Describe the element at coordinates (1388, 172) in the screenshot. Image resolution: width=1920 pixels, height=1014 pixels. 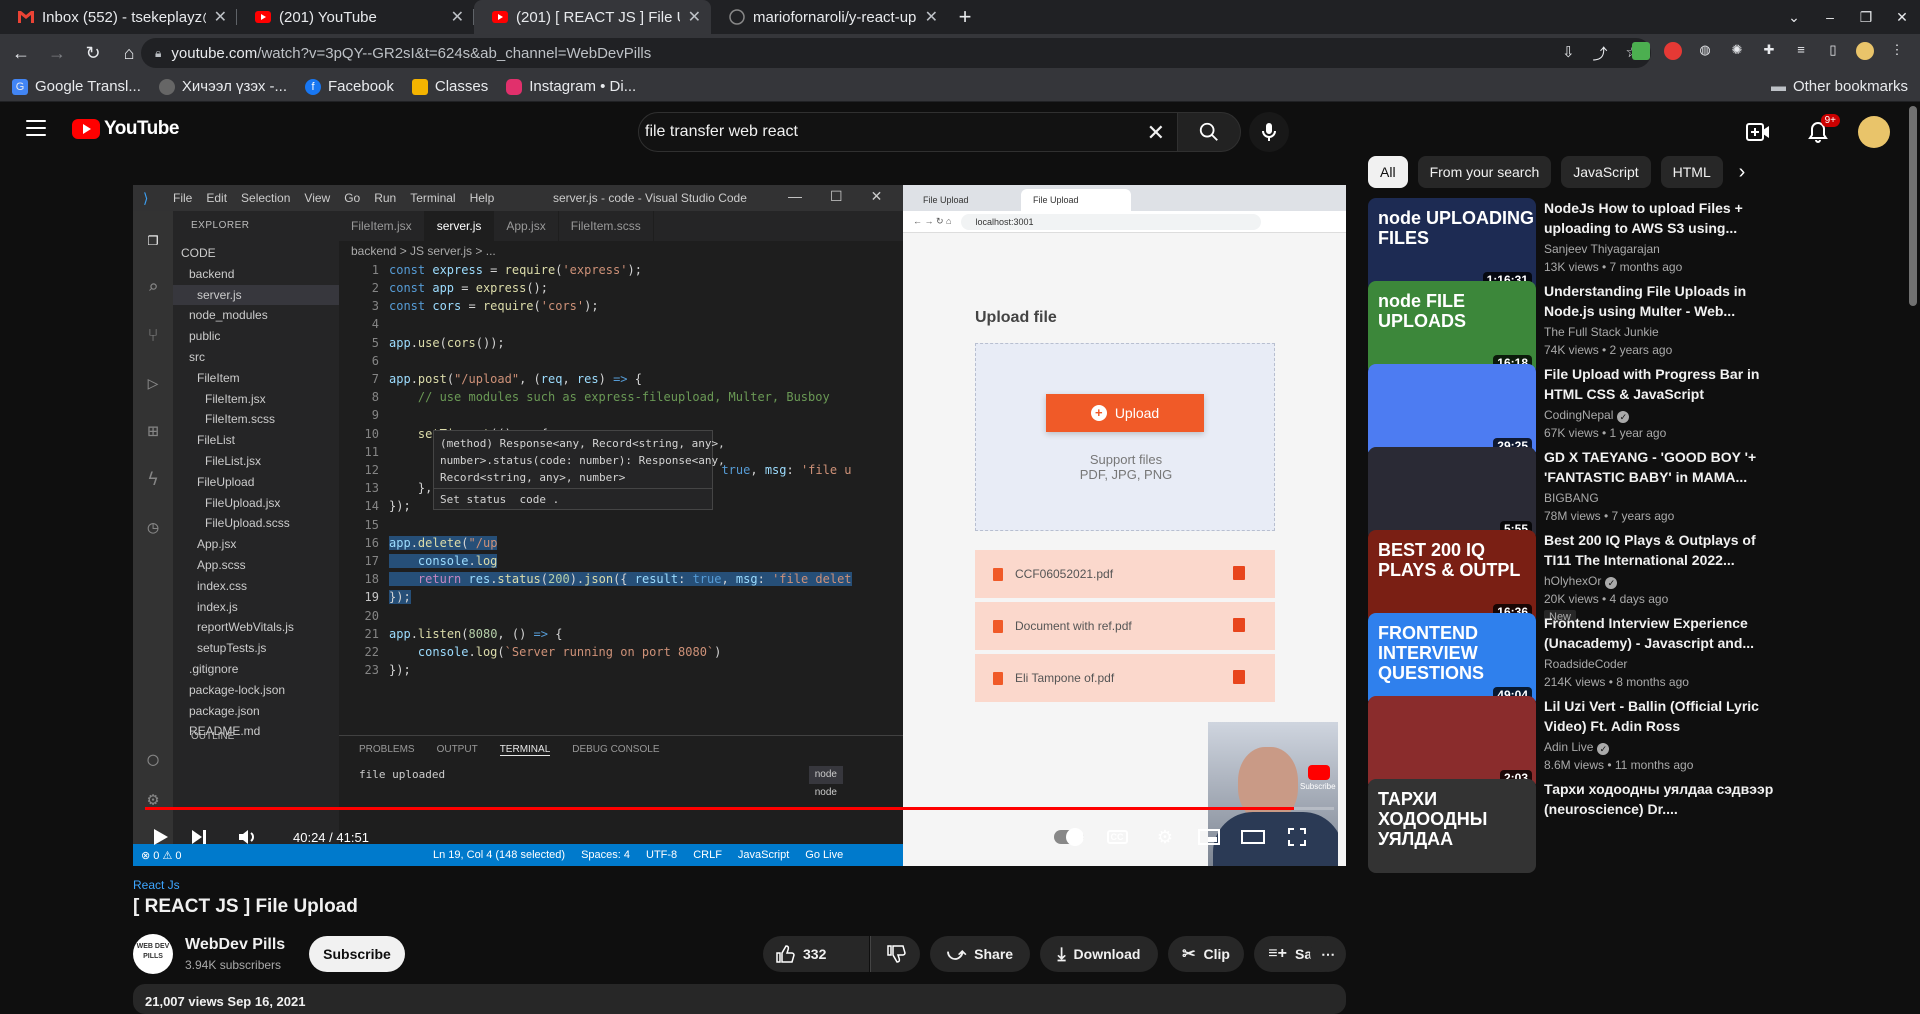
I see `chip-all: All` at that location.